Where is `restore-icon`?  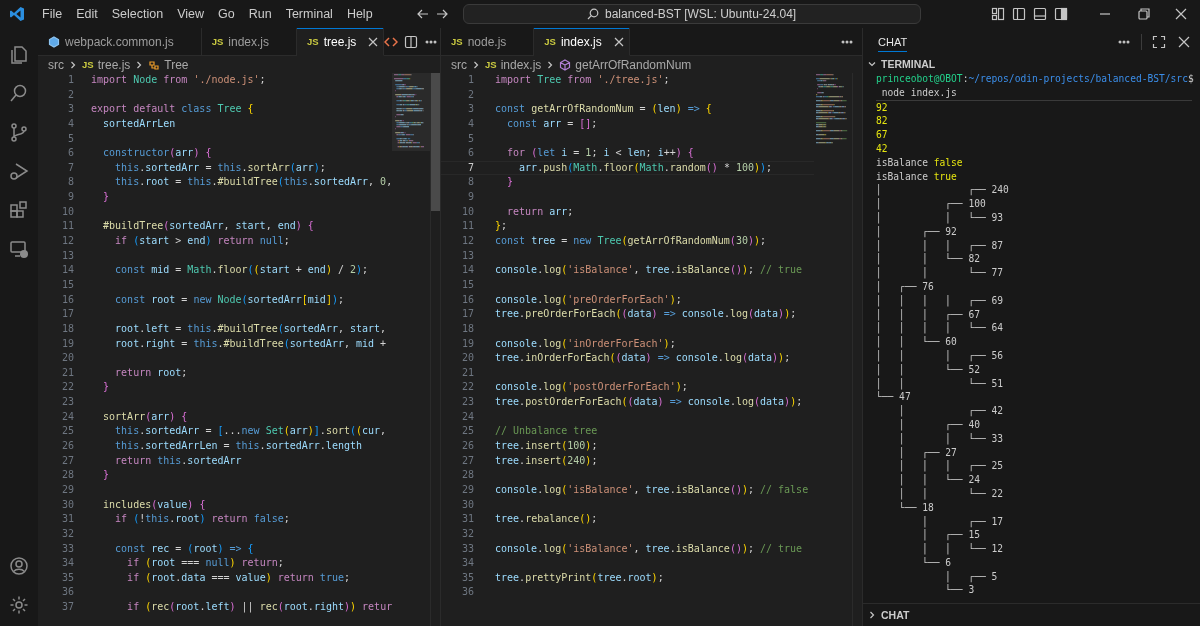
restore-icon is located at coordinates (1144, 14).